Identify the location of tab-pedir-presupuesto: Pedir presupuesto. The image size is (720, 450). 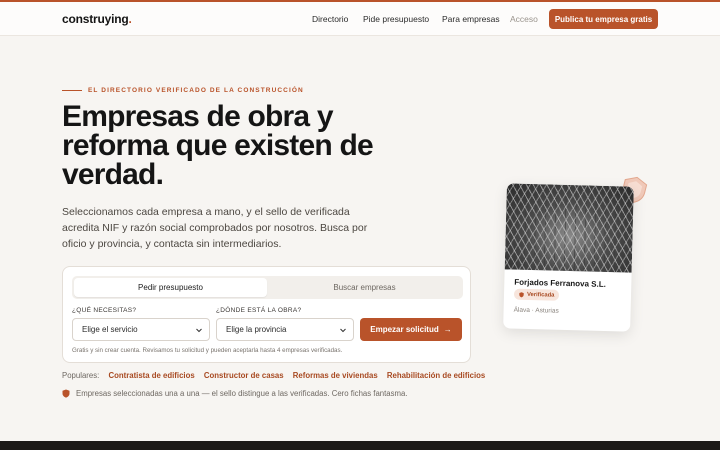
(170, 287).